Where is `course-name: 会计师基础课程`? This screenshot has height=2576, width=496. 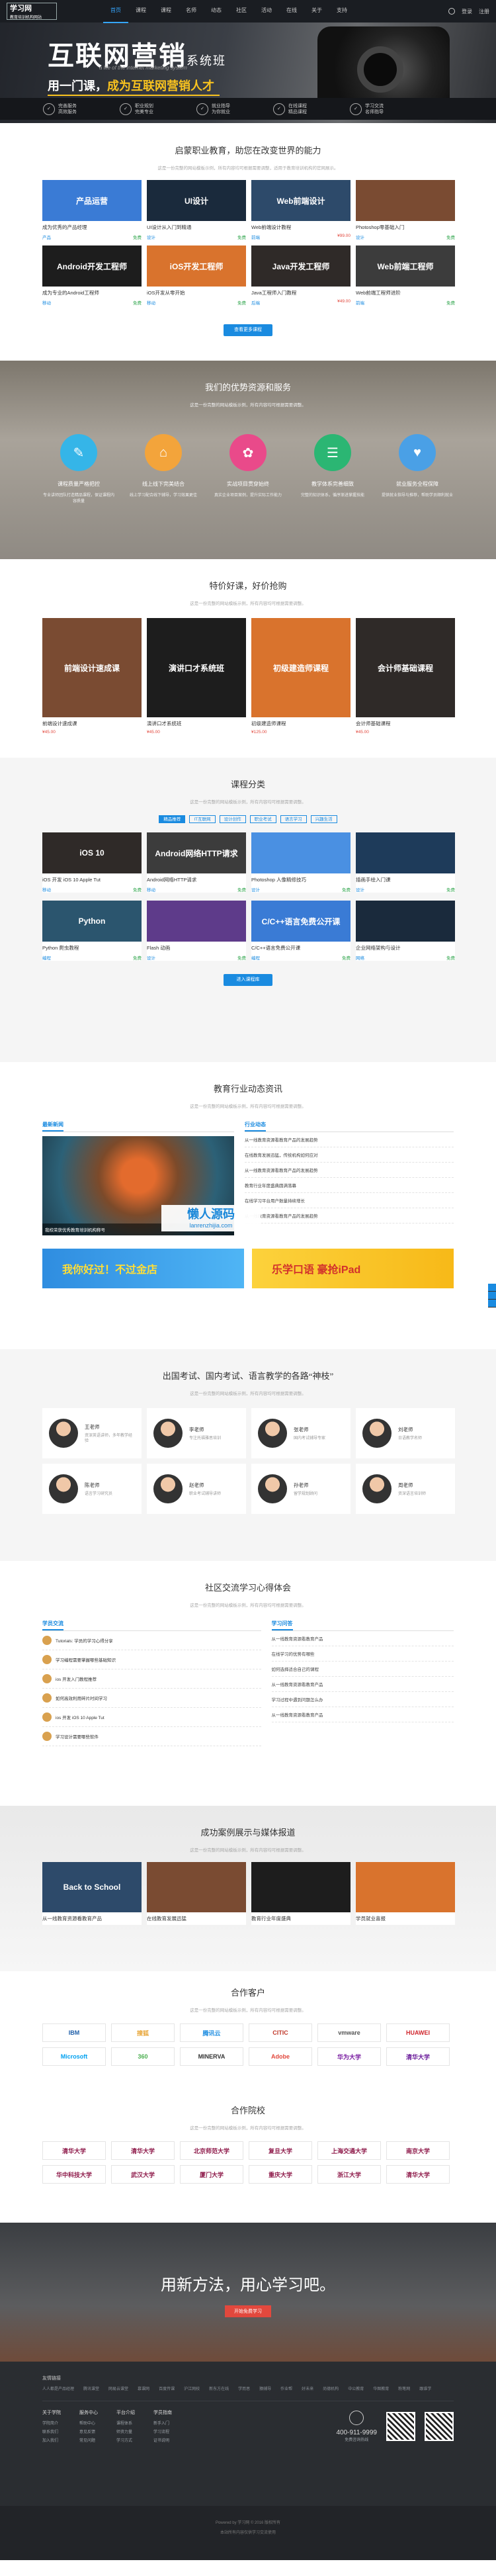 course-name: 会计师基础课程 is located at coordinates (405, 723).